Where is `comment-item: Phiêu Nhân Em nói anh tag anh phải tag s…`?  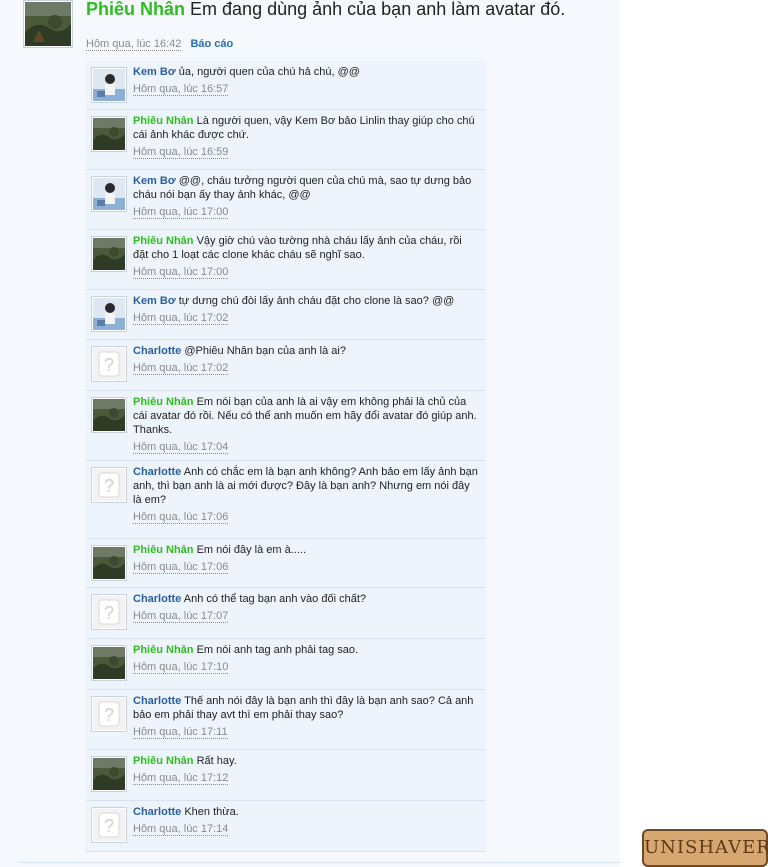 comment-item: Phiêu Nhân Em nói anh tag anh phải tag s… is located at coordinates (286, 664).